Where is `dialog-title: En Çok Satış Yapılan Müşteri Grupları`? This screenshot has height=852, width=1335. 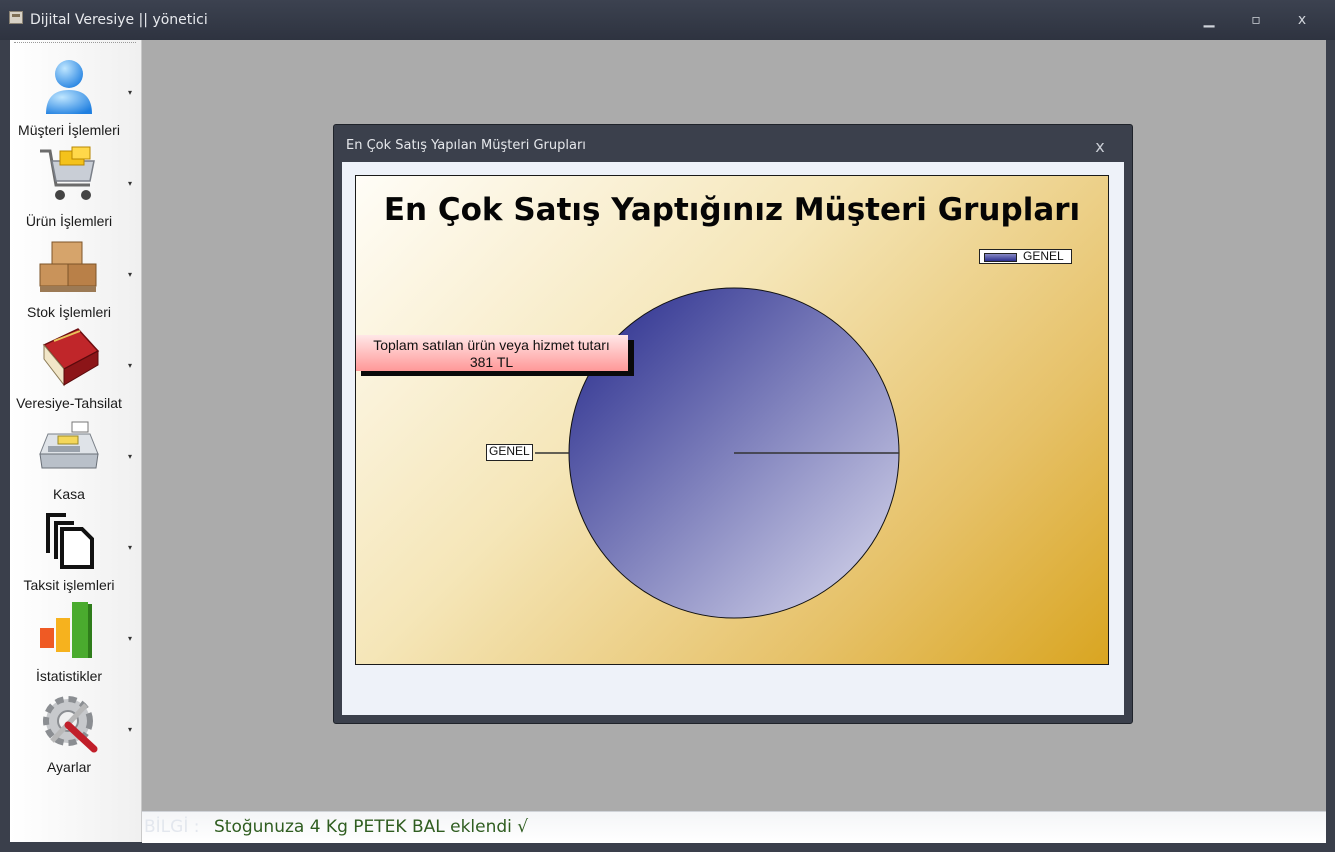
dialog-title: En Çok Satış Yapılan Müşteri Grupları is located at coordinates (466, 145).